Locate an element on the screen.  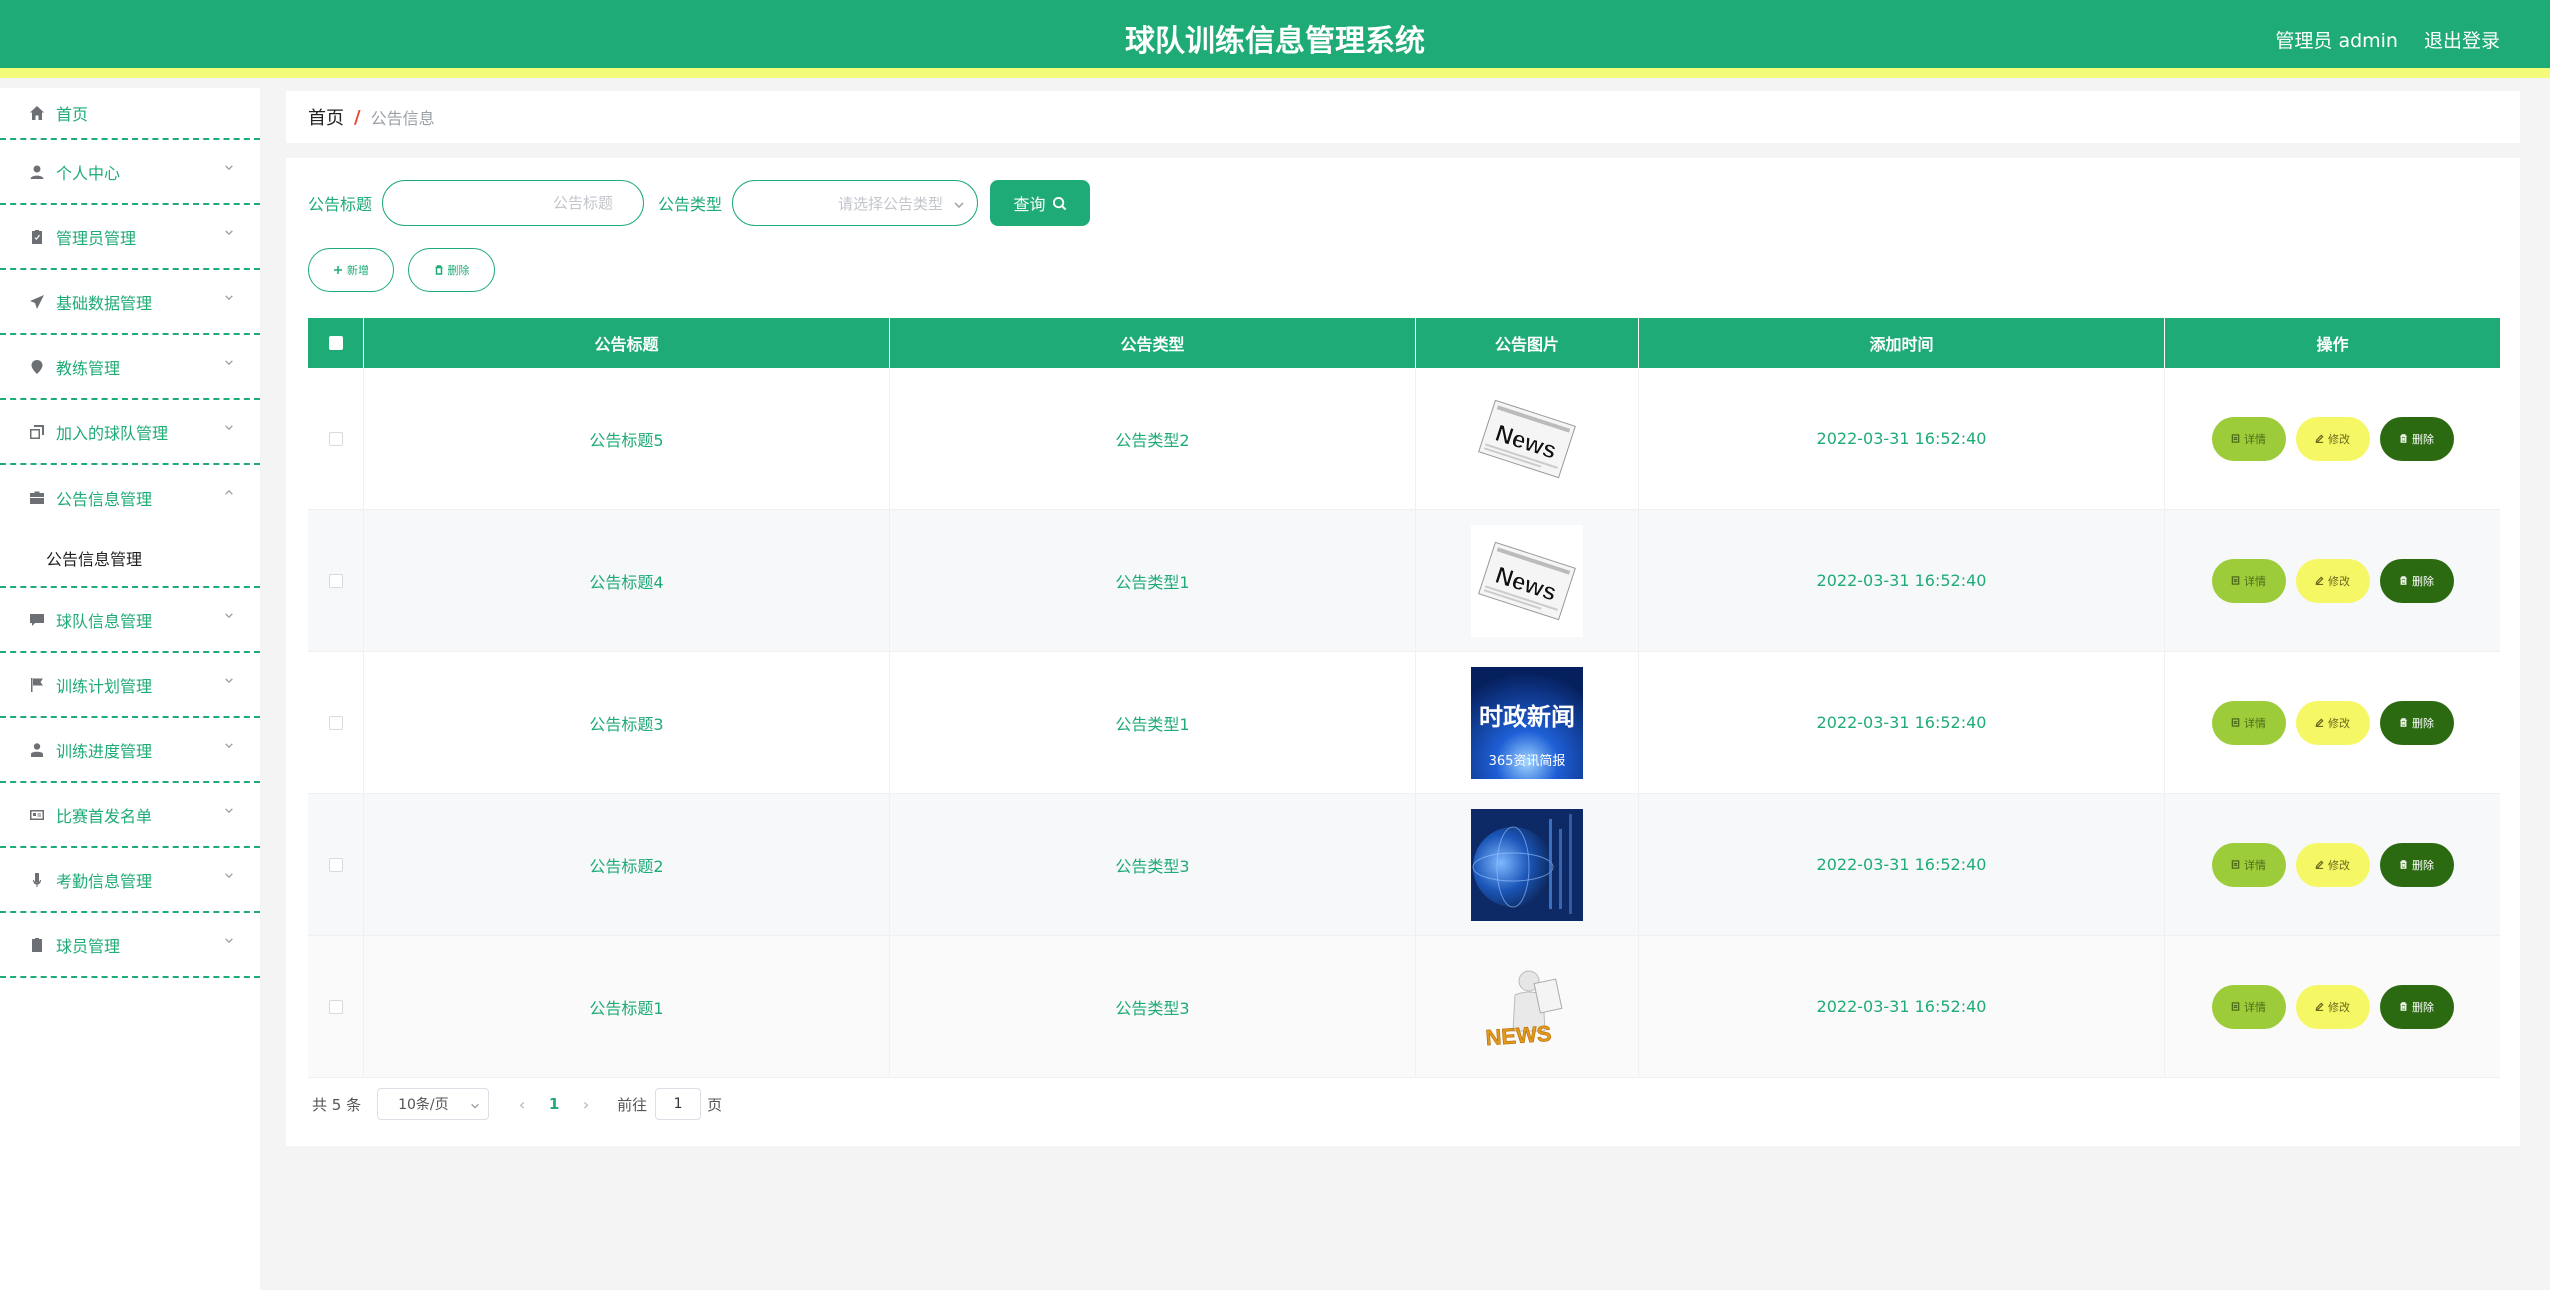
notice-type: 公告类型2 is located at coordinates (1153, 438).